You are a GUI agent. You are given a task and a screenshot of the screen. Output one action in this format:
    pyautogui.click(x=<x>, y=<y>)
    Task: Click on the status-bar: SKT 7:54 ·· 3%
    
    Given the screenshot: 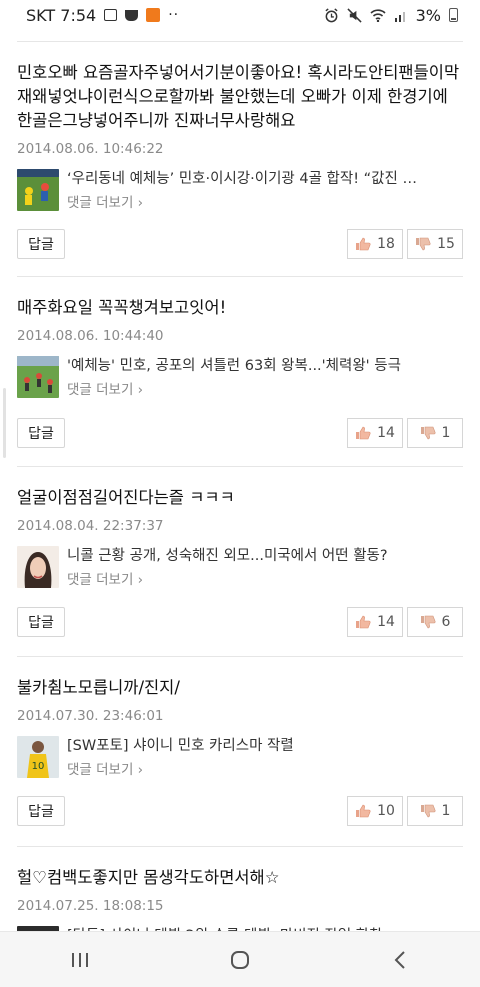 What is the action you would take?
    pyautogui.click(x=240, y=15)
    